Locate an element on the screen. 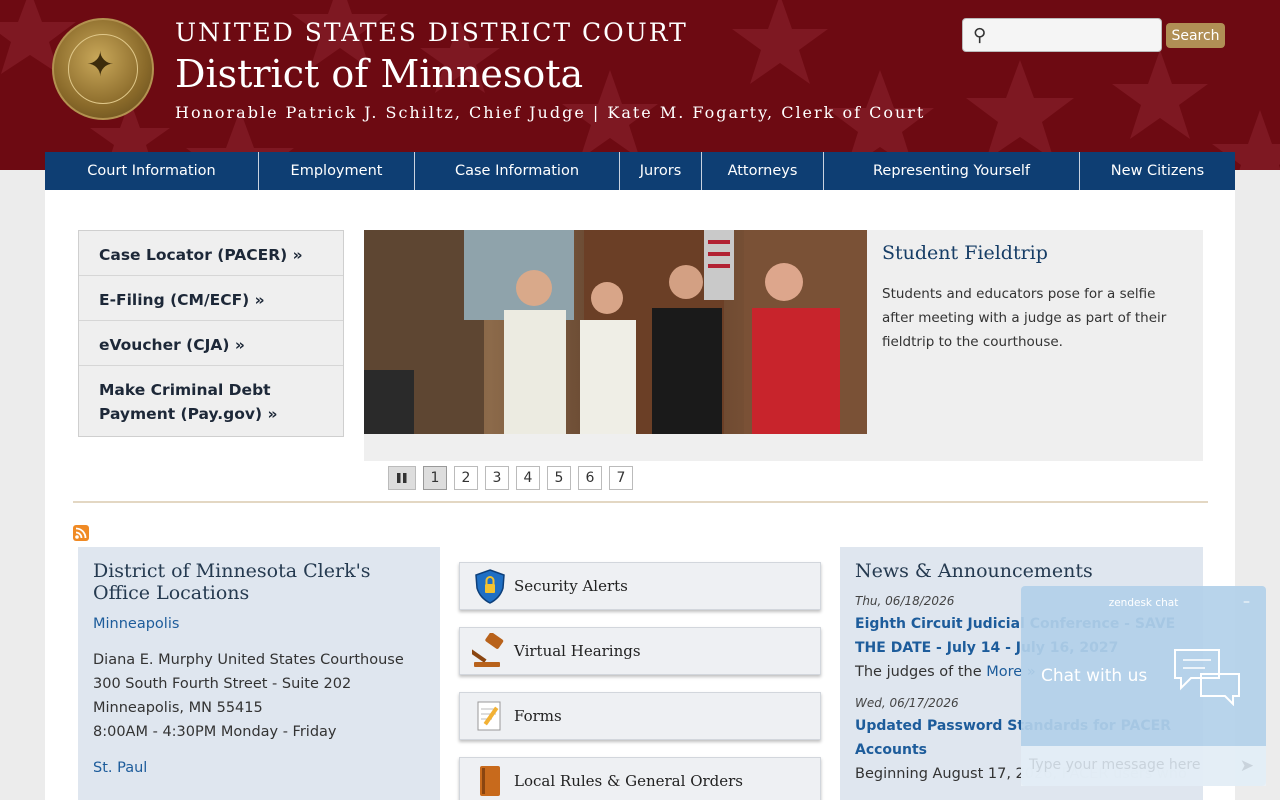 This screenshot has width=1280, height=800. virtual-hearings-button: Virtual Hearings is located at coordinates (640, 651).